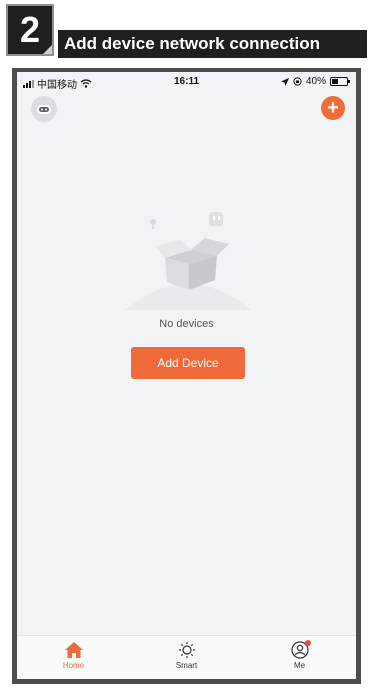 The width and height of the screenshot is (371, 691). I want to click on location-arrow-icon, so click(284, 81).